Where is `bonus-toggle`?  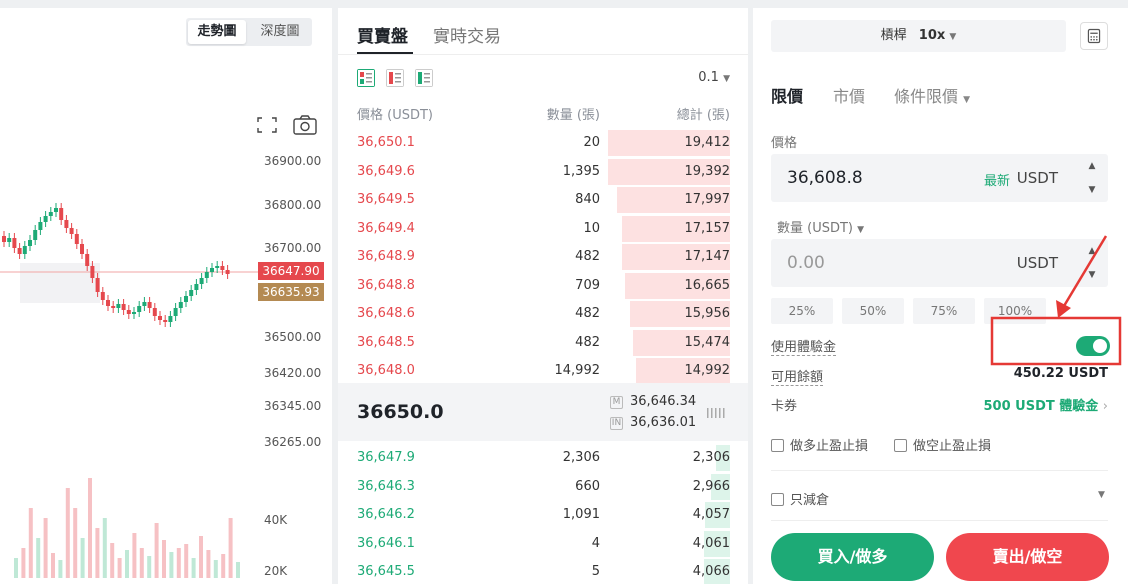 bonus-toggle is located at coordinates (1093, 346).